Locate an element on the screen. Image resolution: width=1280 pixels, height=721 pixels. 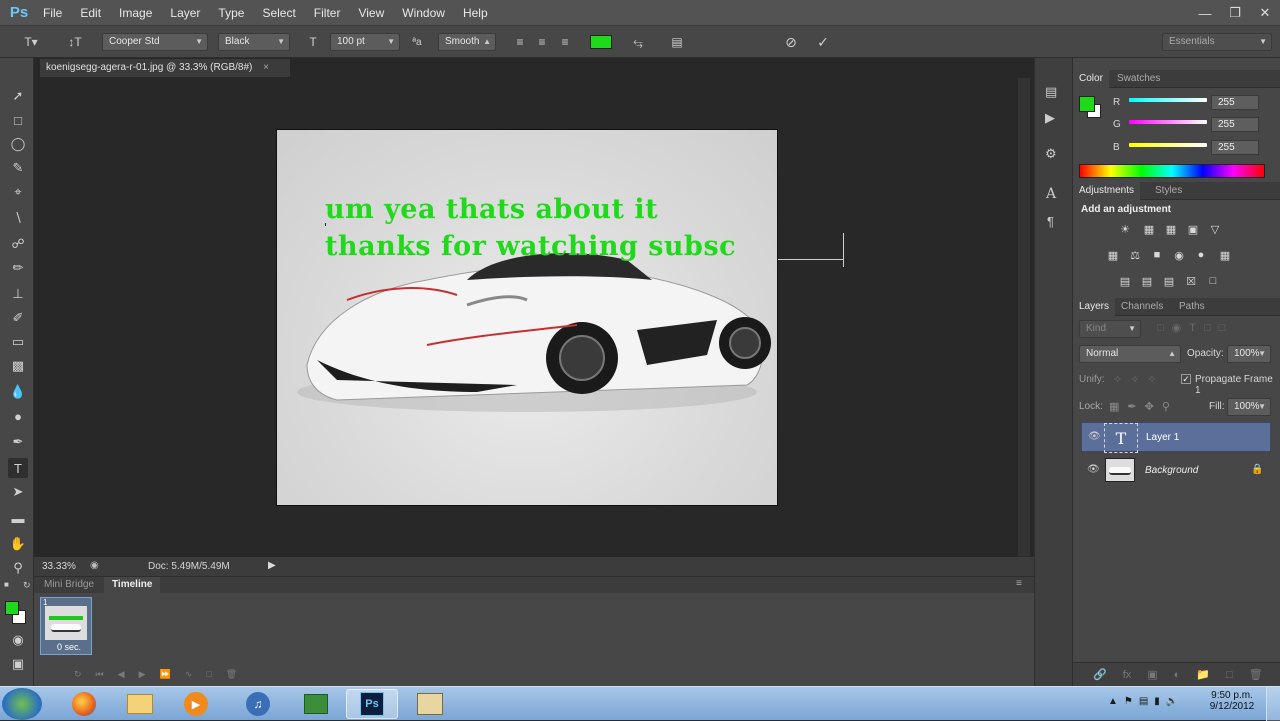
layer-filter-icons: □◉T□□ is located at coordinates (1195, 327).